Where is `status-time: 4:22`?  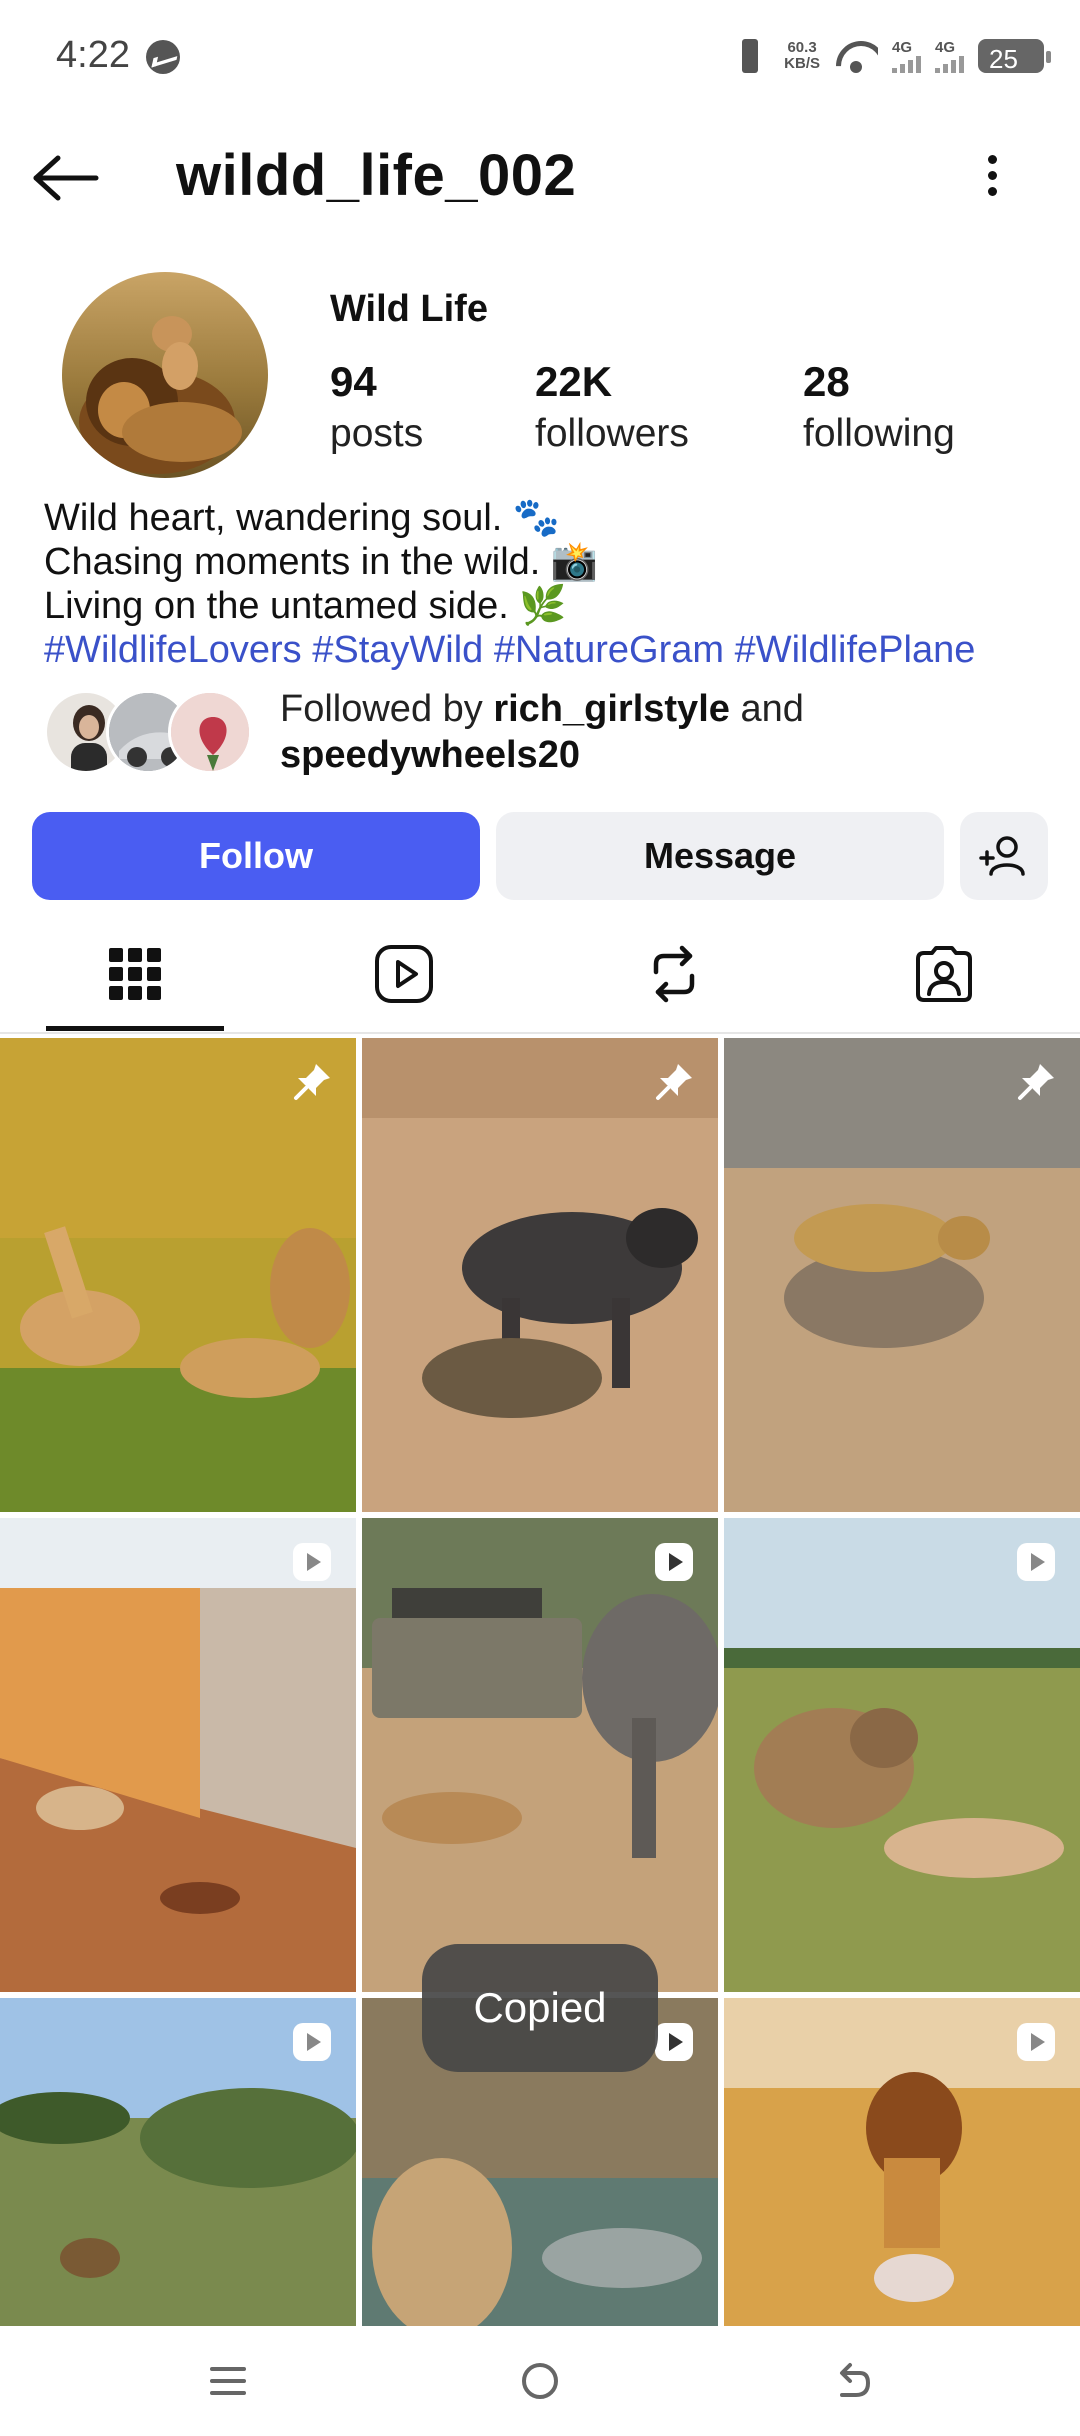 status-time: 4:22 is located at coordinates (93, 55).